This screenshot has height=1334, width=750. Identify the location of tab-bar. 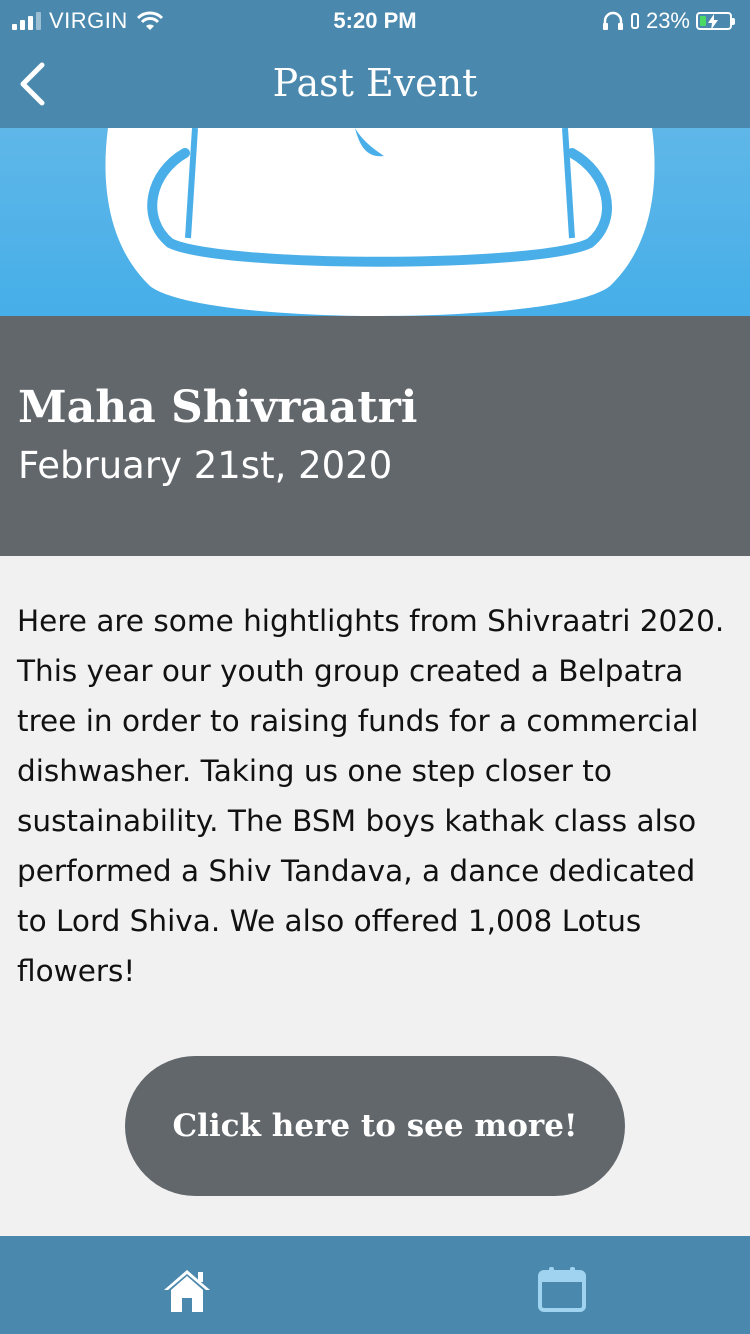
(375, 1285).